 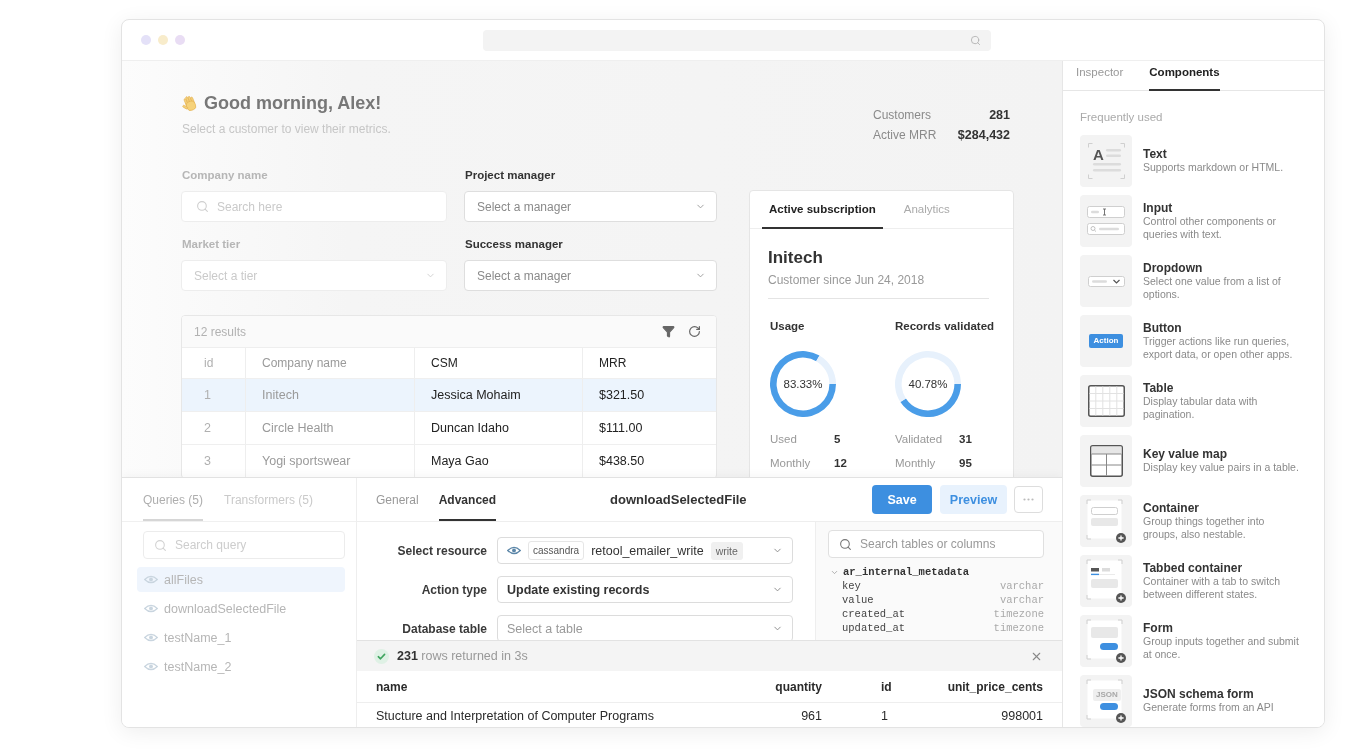 What do you see at coordinates (1184, 76) in the screenshot?
I see `tab: Components` at bounding box center [1184, 76].